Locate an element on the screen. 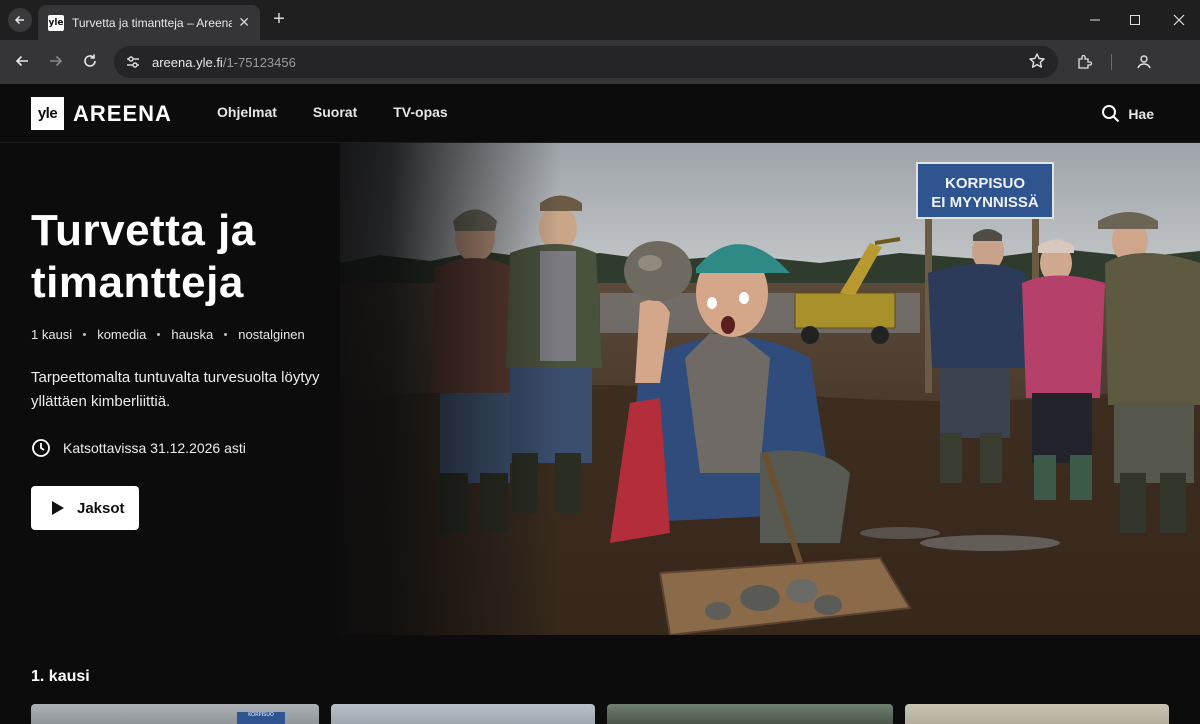 The height and width of the screenshot is (724, 1200). profile-button is located at coordinates (1144, 62).